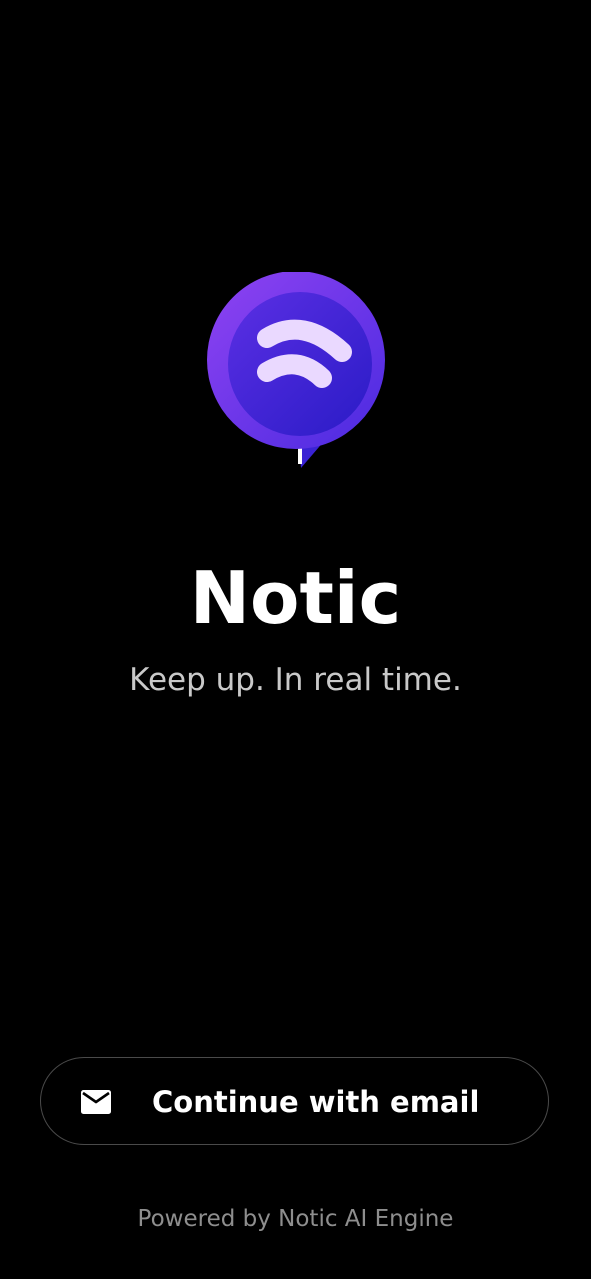 Image resolution: width=591 pixels, height=1279 pixels. I want to click on app-title: Notic, so click(295, 598).